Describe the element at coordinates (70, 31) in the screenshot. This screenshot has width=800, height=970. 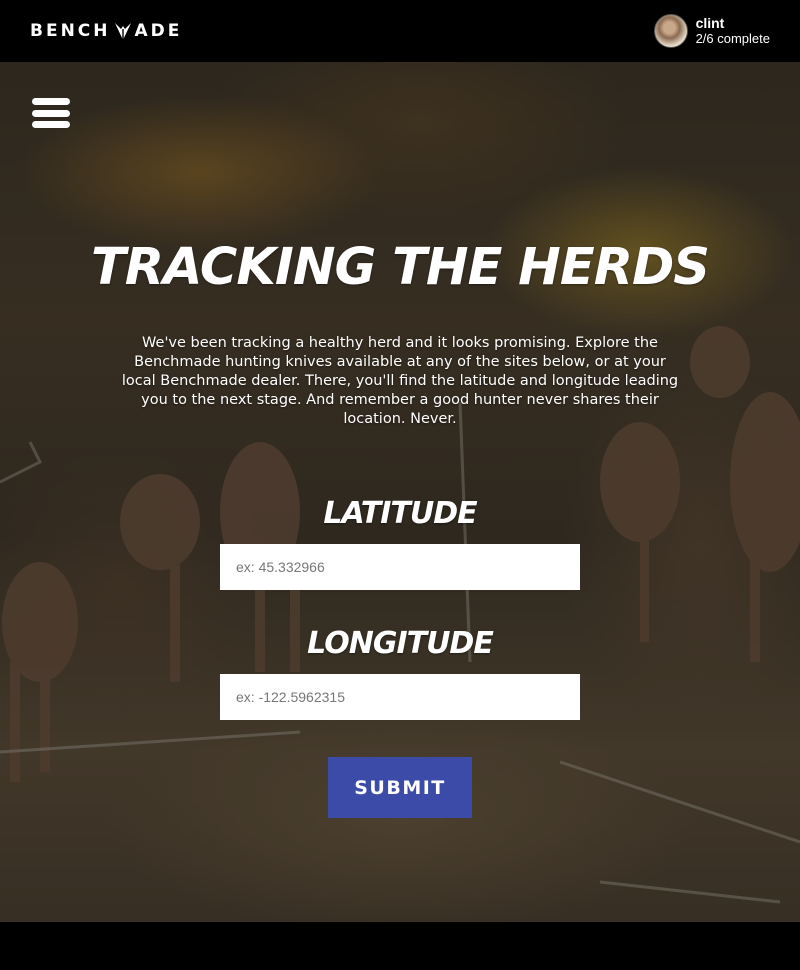
I see `logo-text-left: BENCH` at that location.